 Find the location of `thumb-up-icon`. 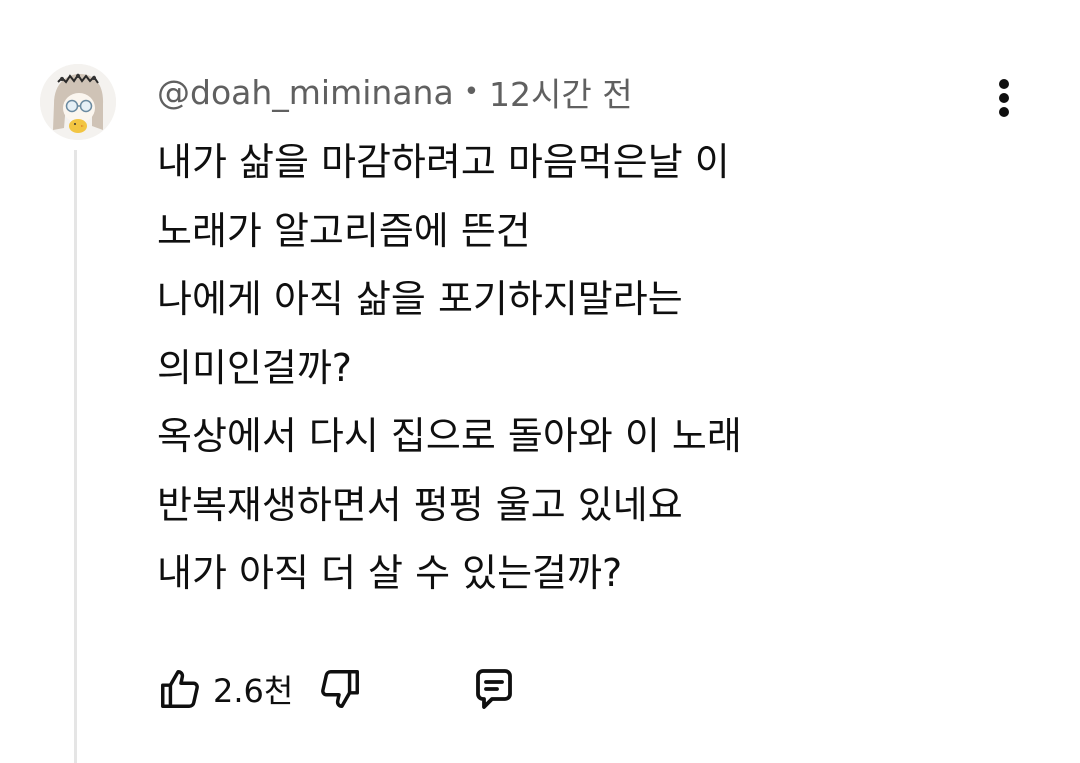

thumb-up-icon is located at coordinates (180, 689).